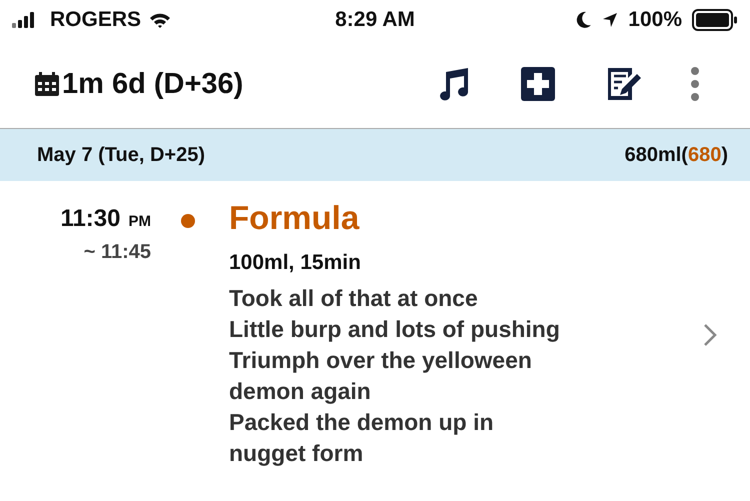  I want to click on note-line: nugget form, so click(296, 453).